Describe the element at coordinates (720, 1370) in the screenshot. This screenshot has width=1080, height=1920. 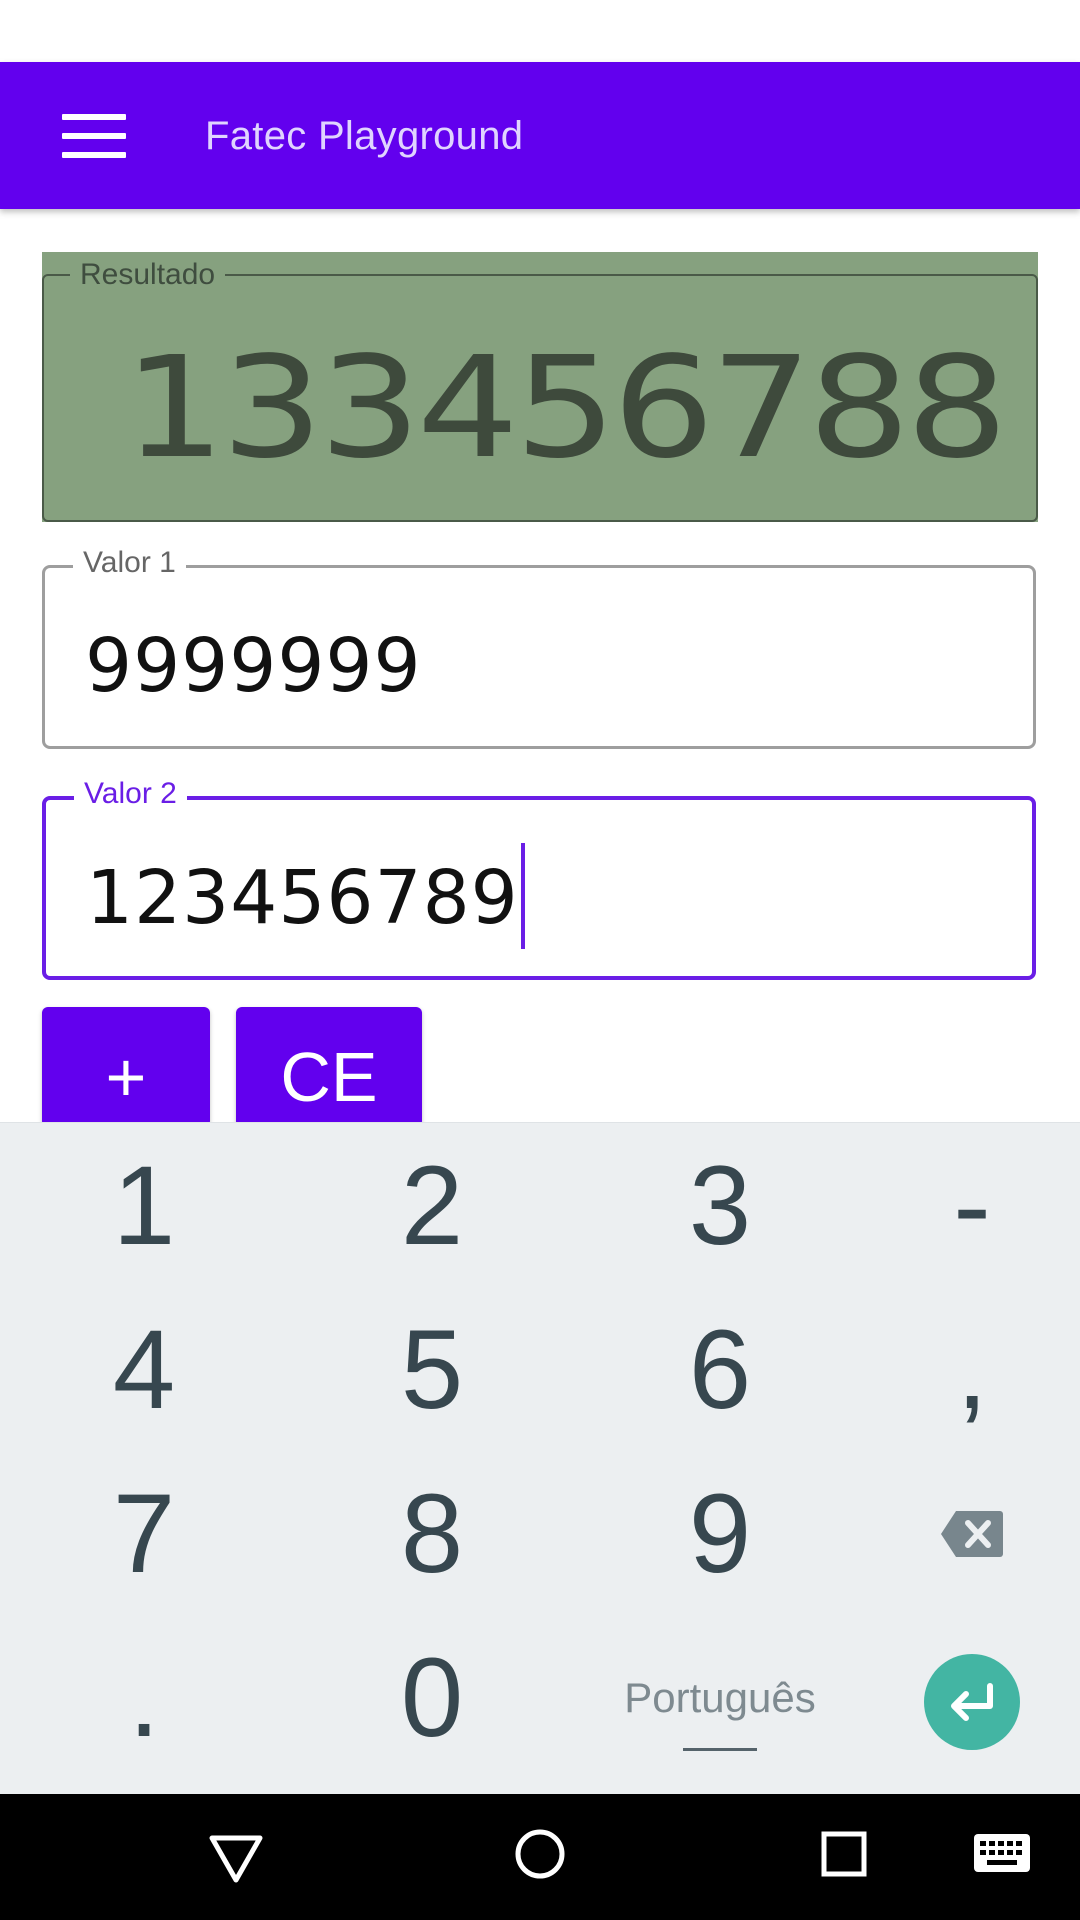
I see `key-6: 6` at that location.